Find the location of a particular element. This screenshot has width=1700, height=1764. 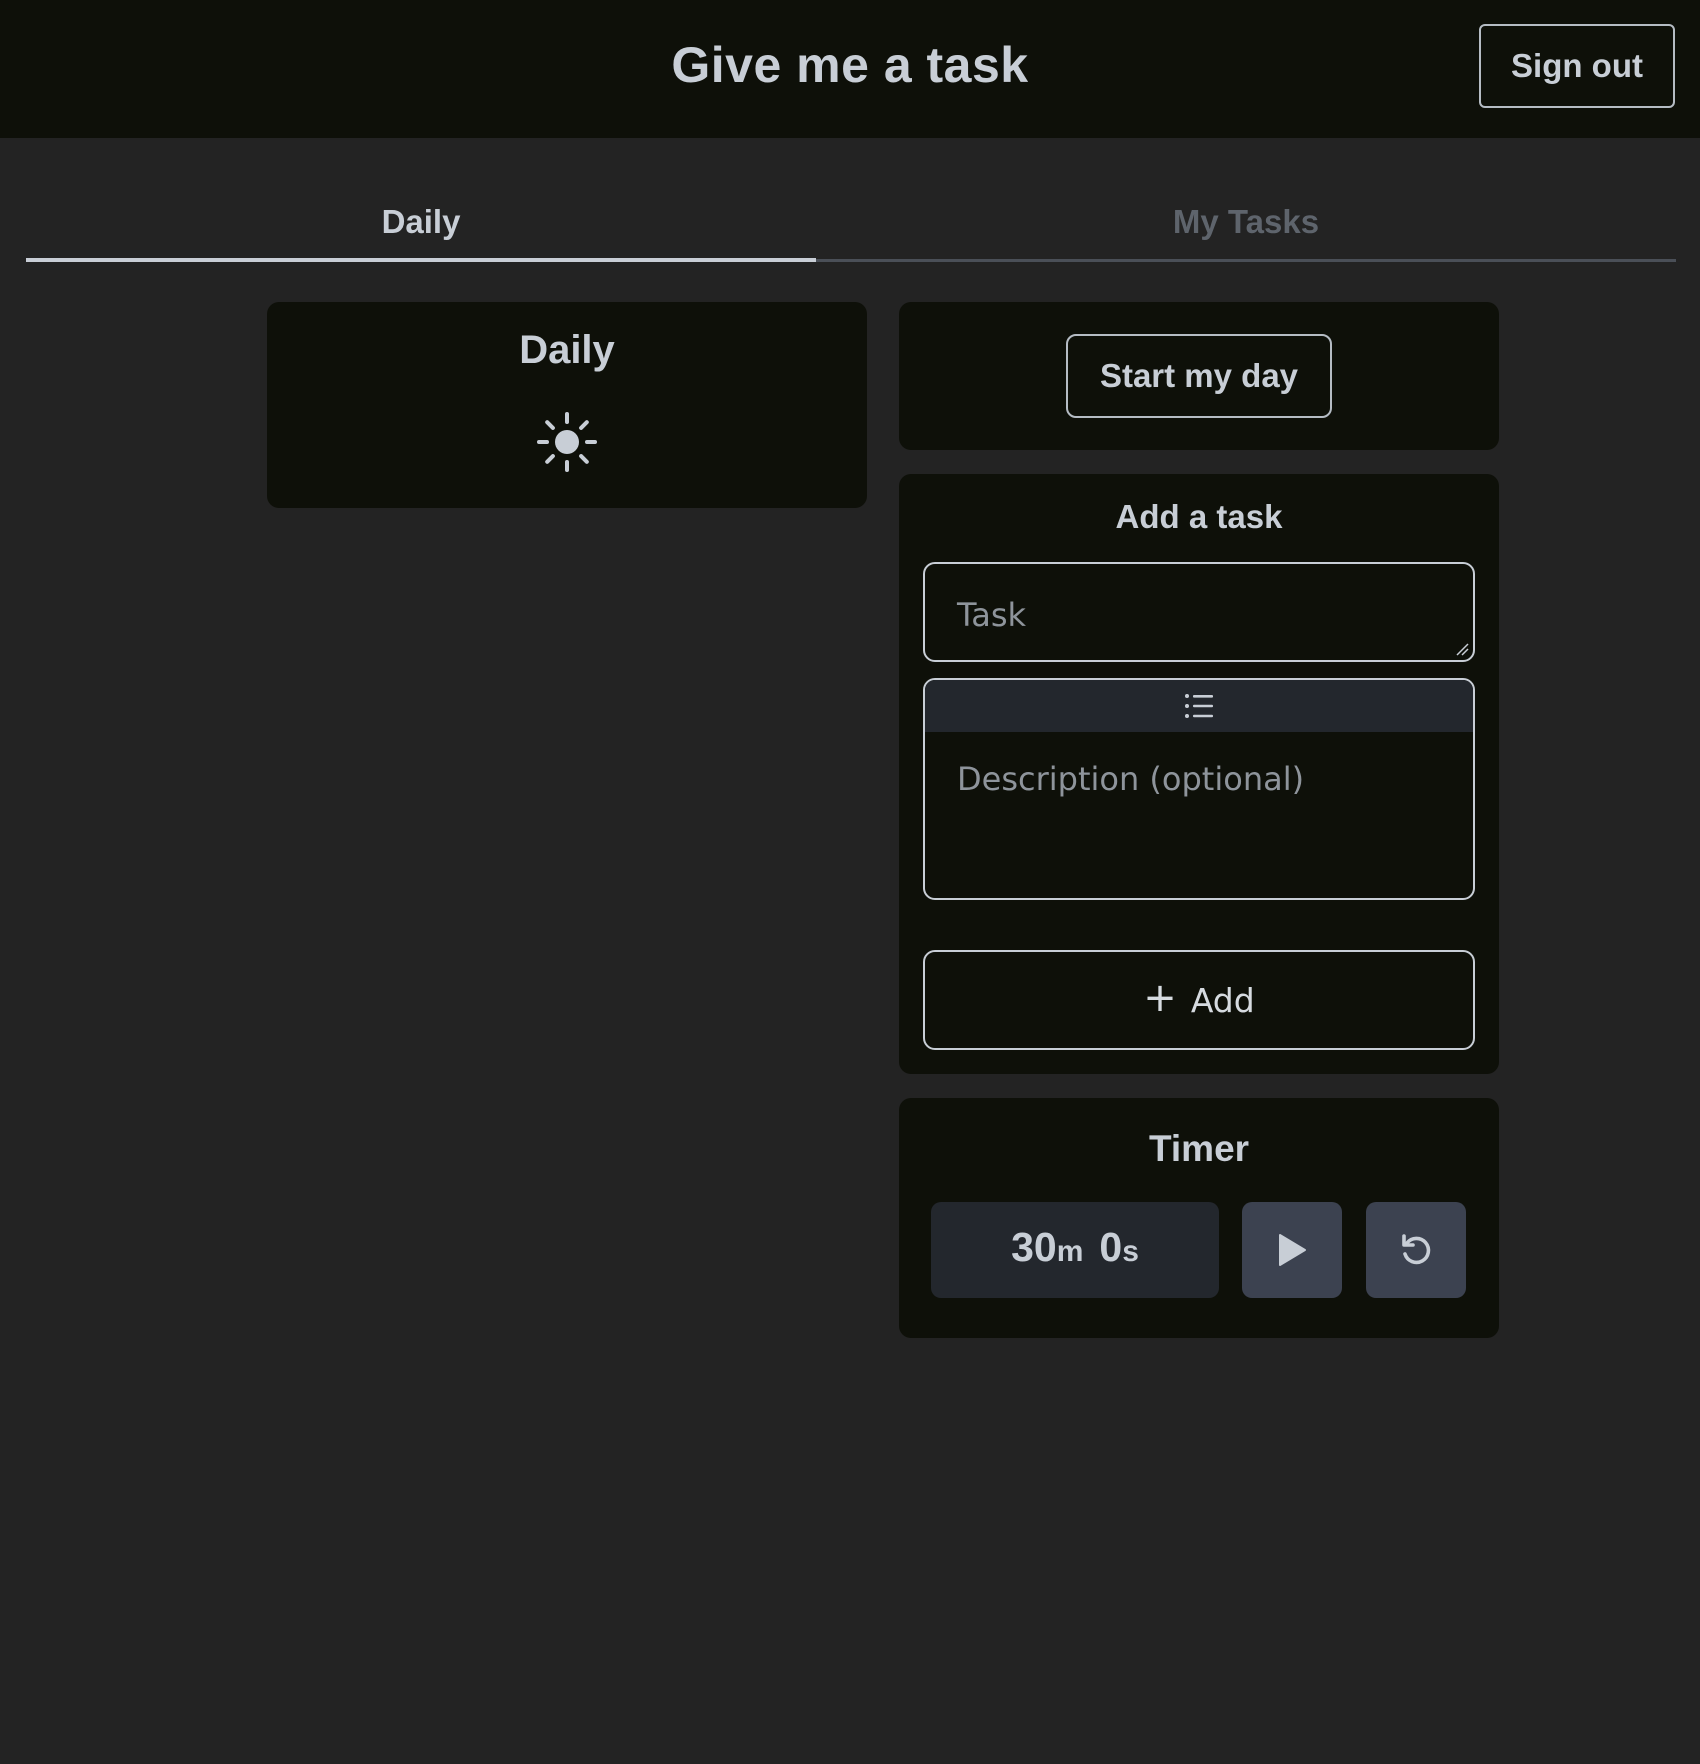

reset-icon is located at coordinates (1416, 1249).